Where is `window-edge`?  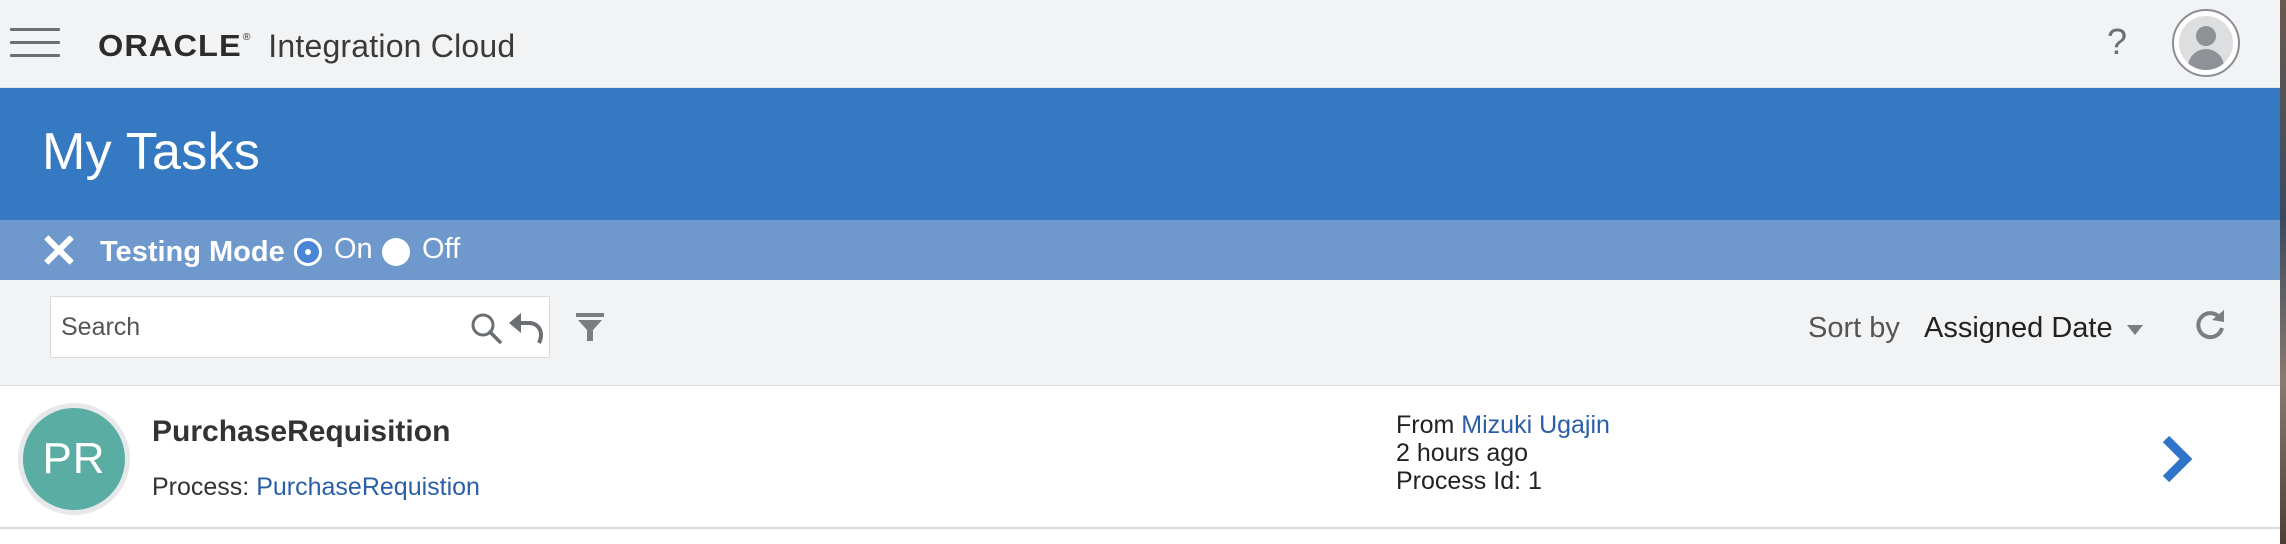 window-edge is located at coordinates (2283, 272).